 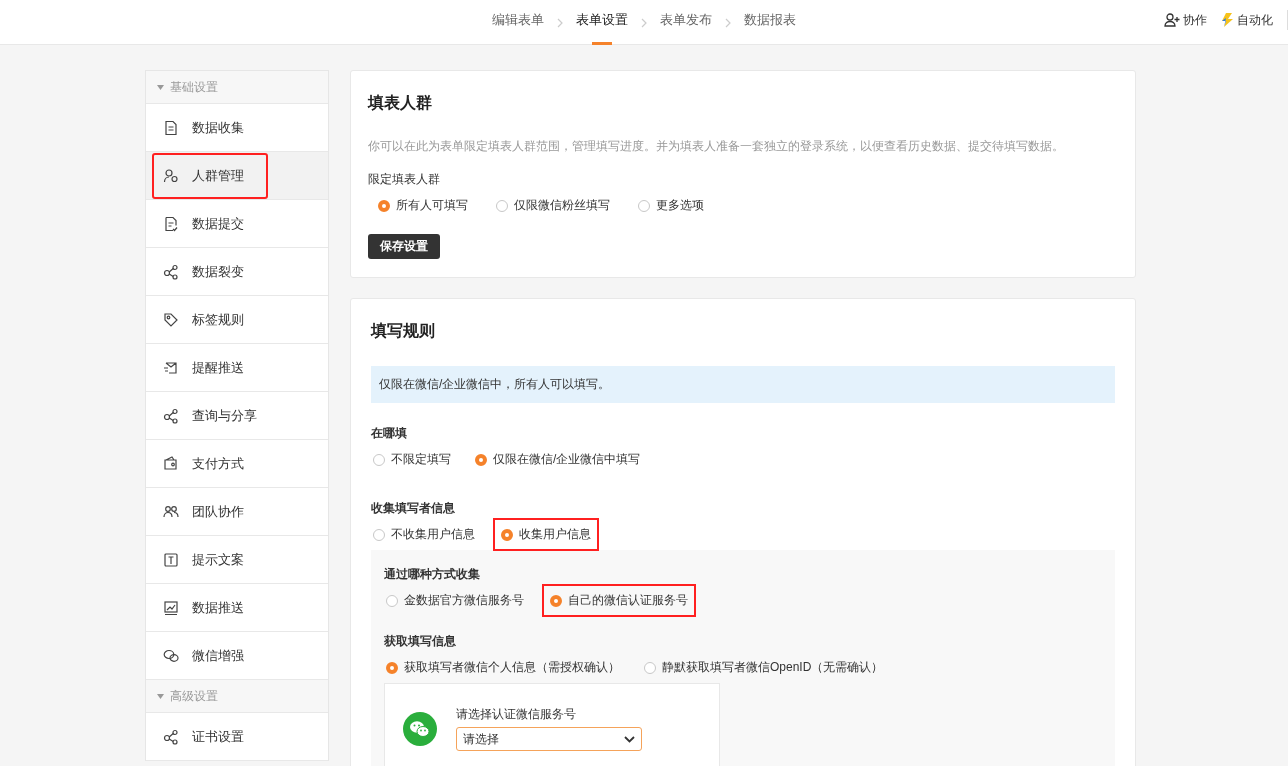 What do you see at coordinates (403, 331) in the screenshot?
I see `card-title: 填写规则` at bounding box center [403, 331].